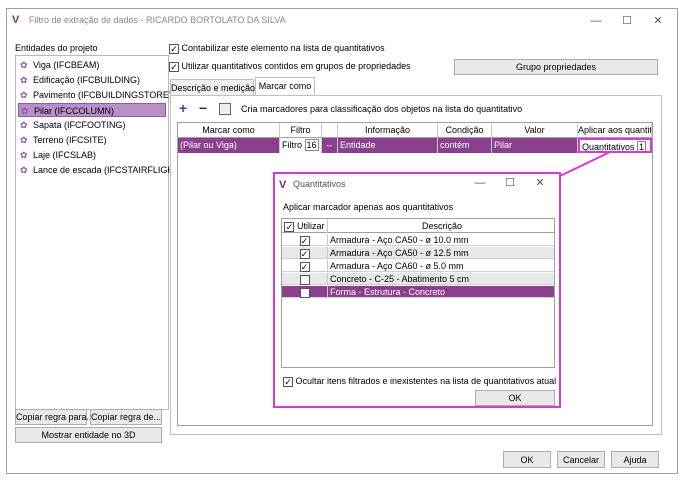 The image size is (688, 483). What do you see at coordinates (510, 183) in the screenshot?
I see `dialog-maximize-button: ☐` at bounding box center [510, 183].